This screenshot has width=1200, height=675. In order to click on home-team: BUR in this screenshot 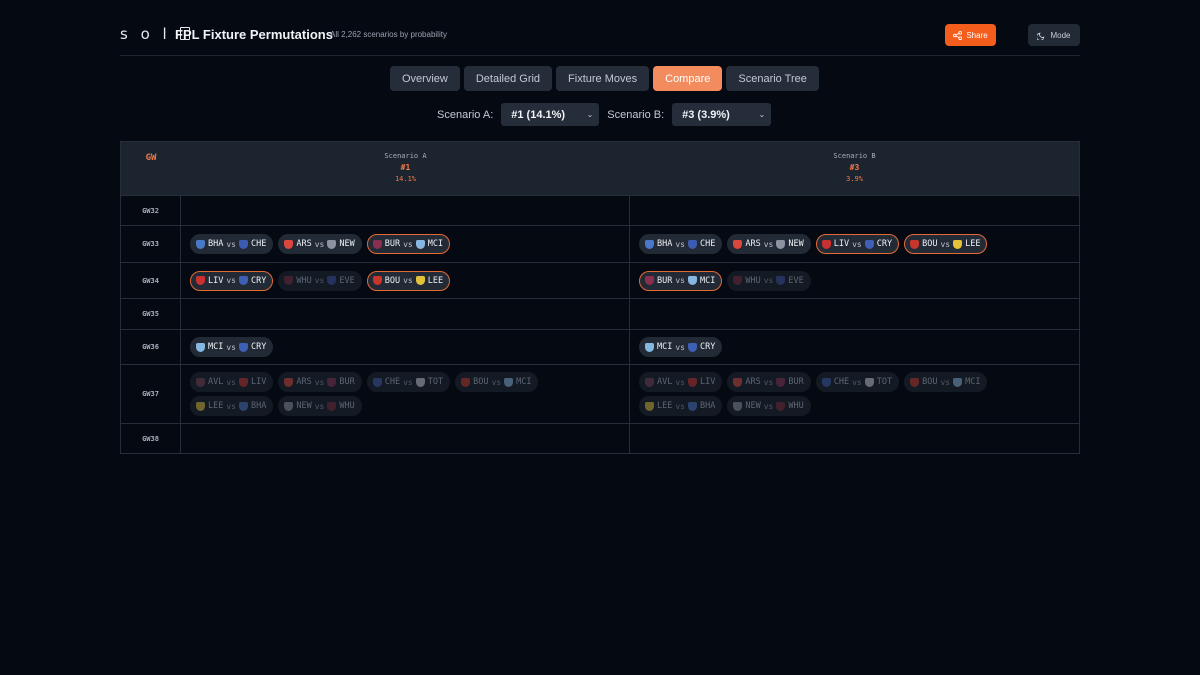, I will do `click(392, 244)`.